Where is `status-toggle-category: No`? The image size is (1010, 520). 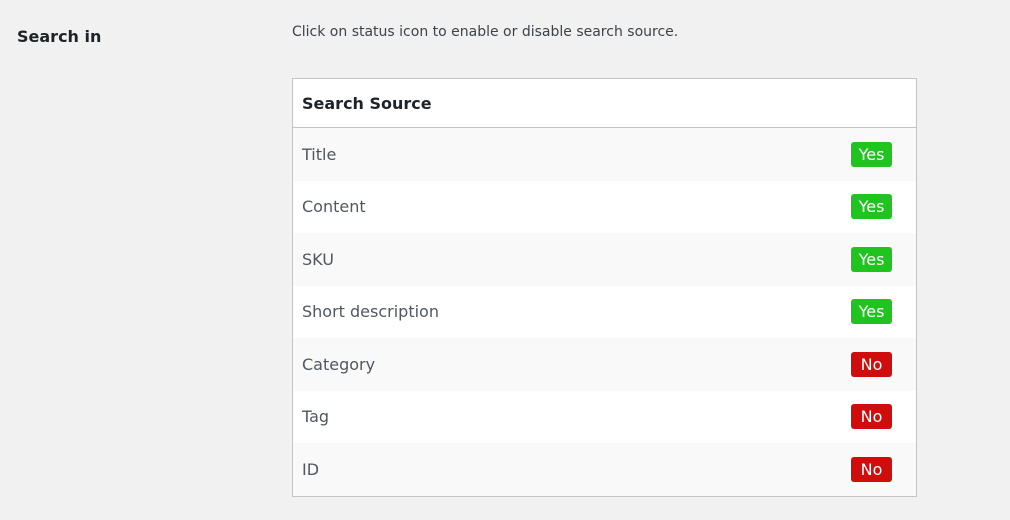
status-toggle-category: No is located at coordinates (871, 364).